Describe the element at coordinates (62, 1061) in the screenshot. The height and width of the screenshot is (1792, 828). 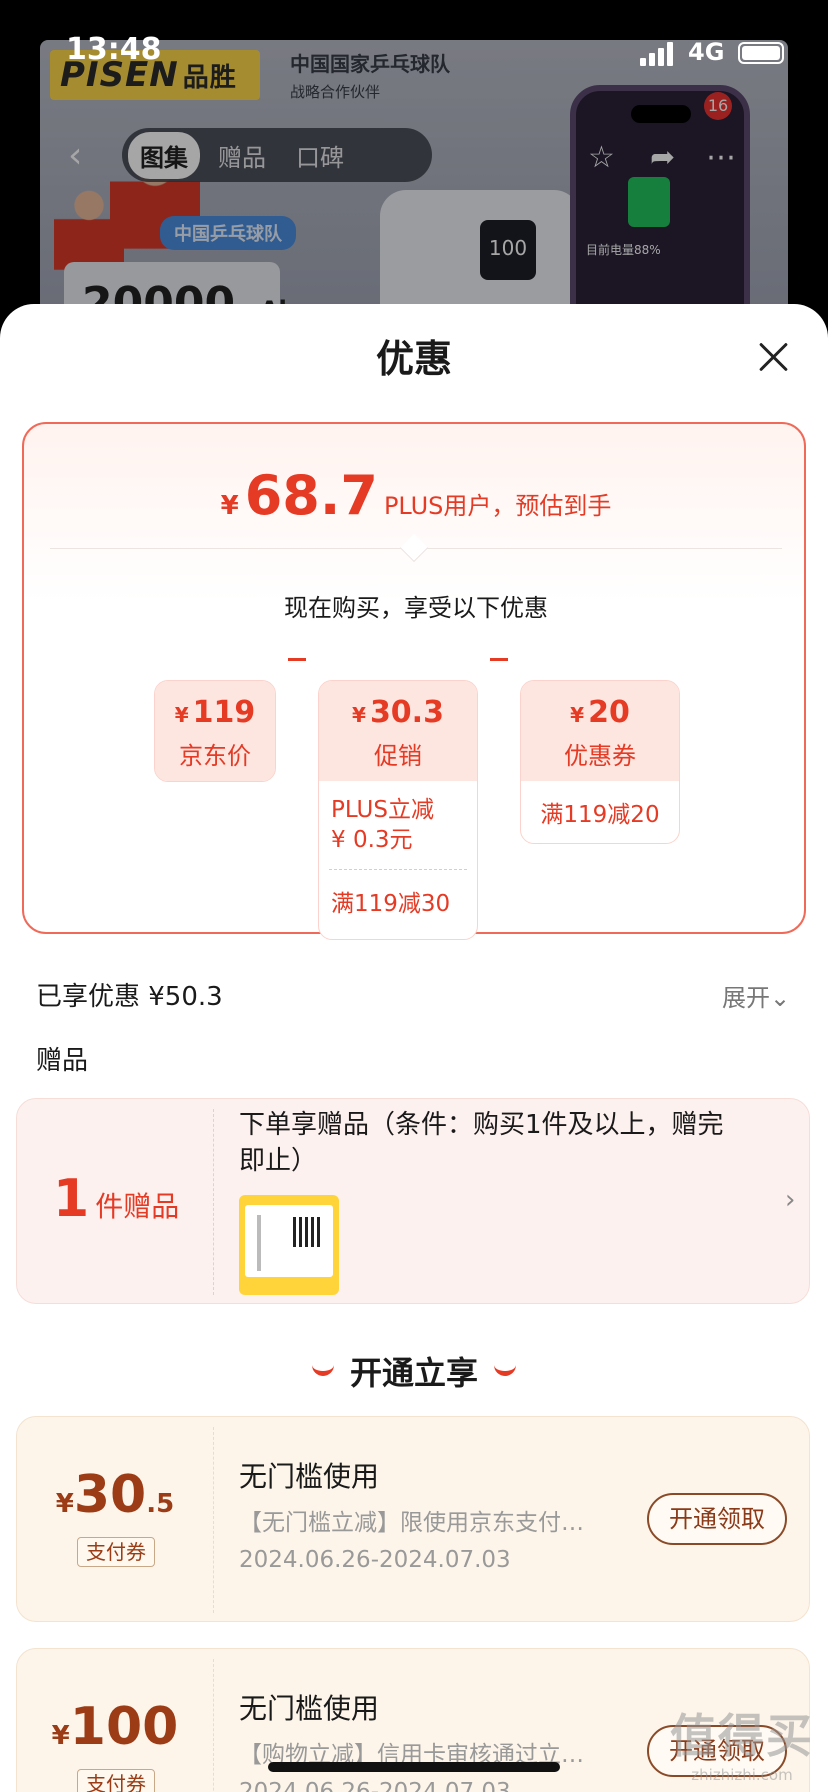
I see `gifts-section-title: 赠品` at that location.